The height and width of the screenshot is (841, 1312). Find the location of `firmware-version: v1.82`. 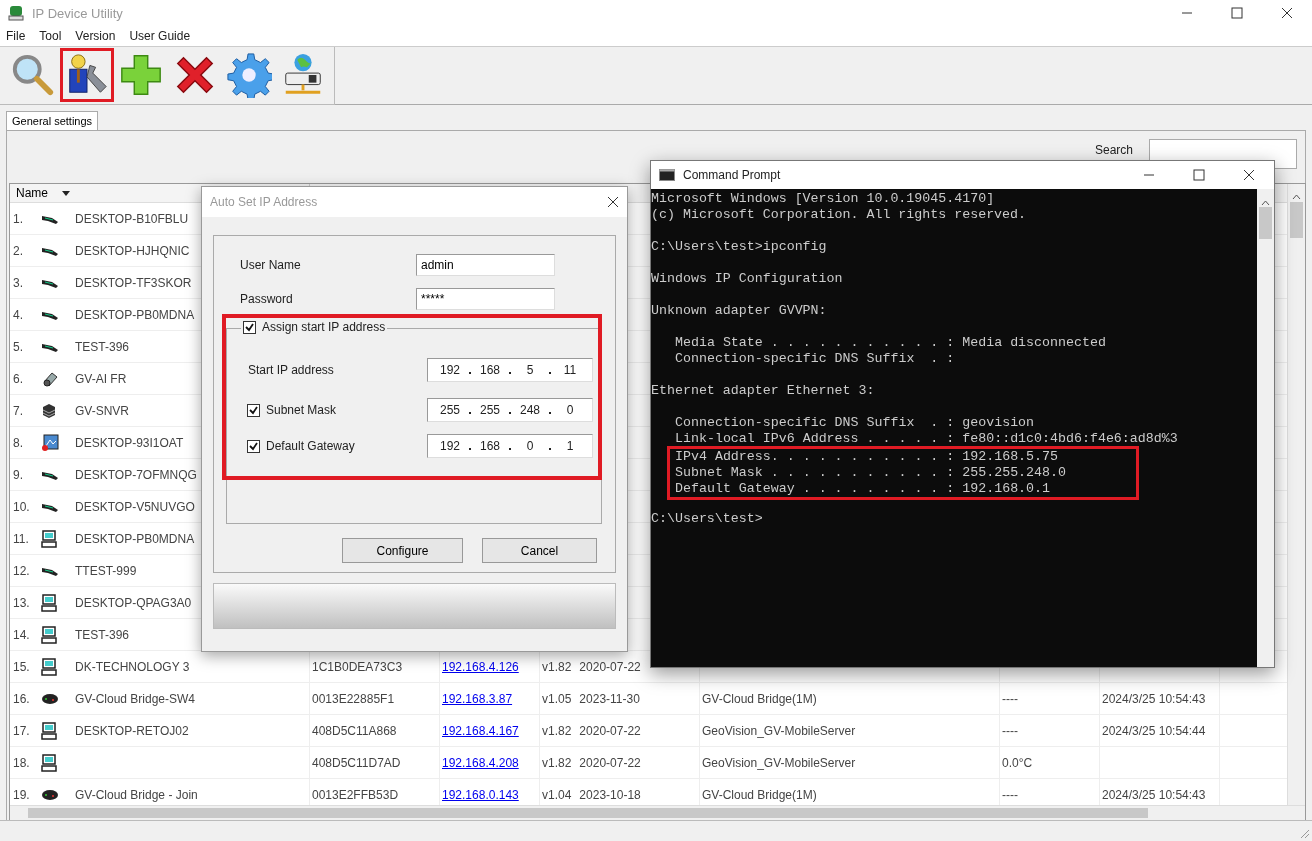

firmware-version: v1.82 is located at coordinates (556, 730).